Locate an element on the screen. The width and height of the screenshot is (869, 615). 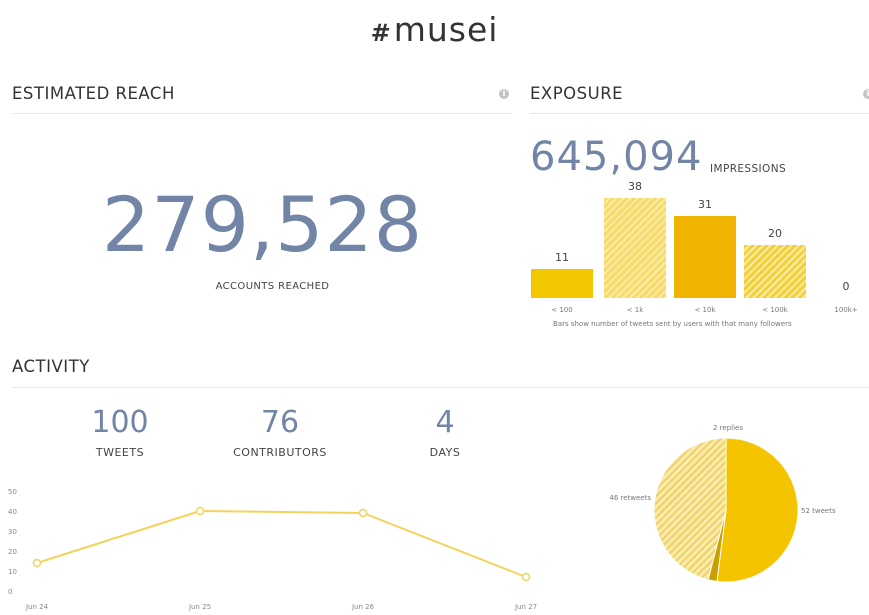
exposure-bar-category: 100k+ is located at coordinates (846, 310).